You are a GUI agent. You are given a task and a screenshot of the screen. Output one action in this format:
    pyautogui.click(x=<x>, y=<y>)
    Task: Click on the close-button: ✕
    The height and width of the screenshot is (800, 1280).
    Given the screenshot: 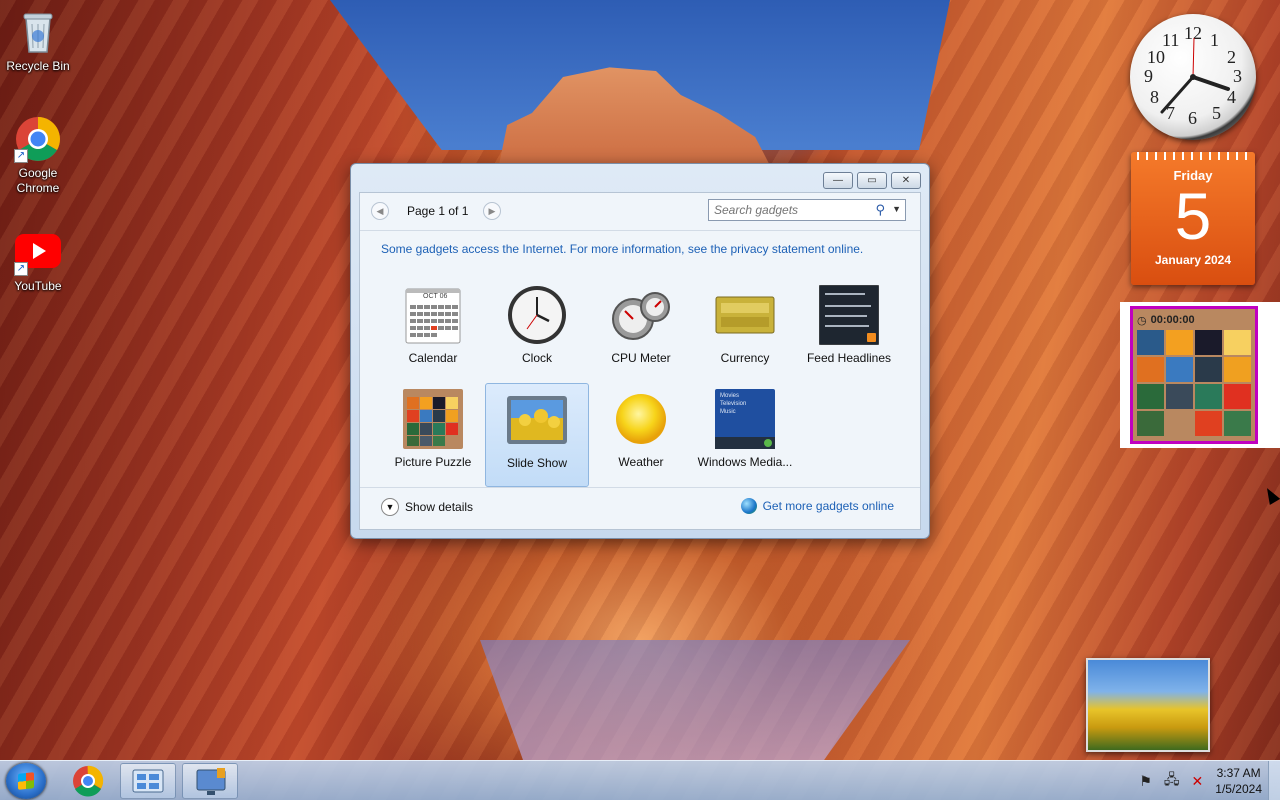 What is the action you would take?
    pyautogui.click(x=906, y=180)
    